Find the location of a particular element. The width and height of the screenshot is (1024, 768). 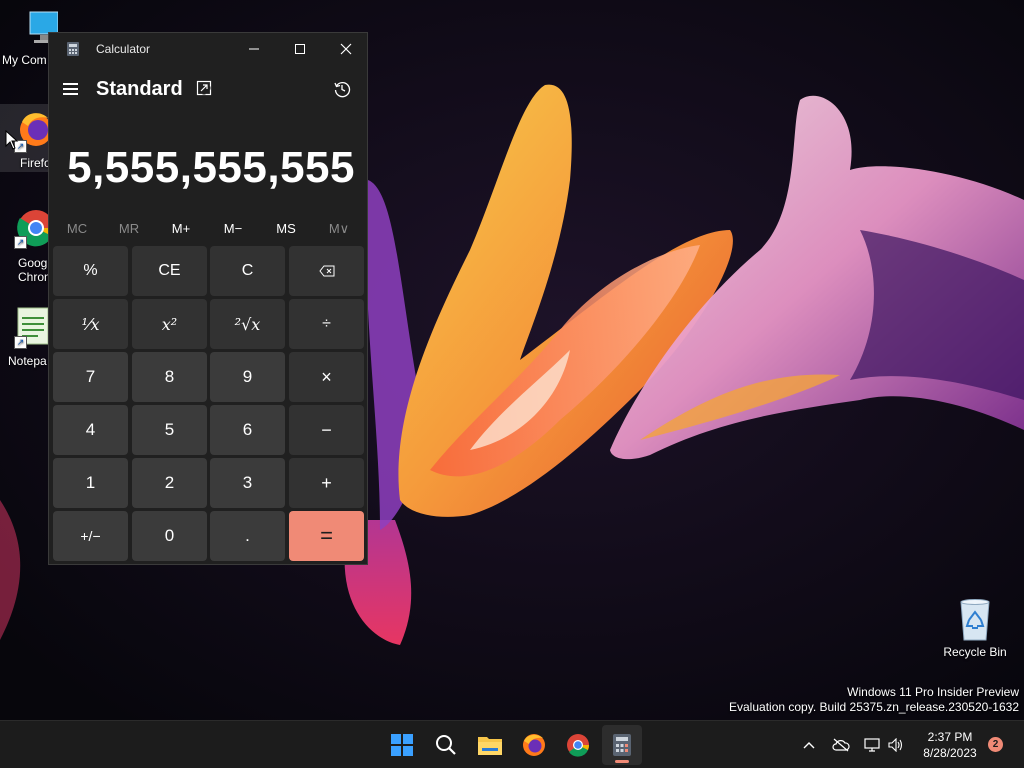

percent-key: % is located at coordinates (90, 271).